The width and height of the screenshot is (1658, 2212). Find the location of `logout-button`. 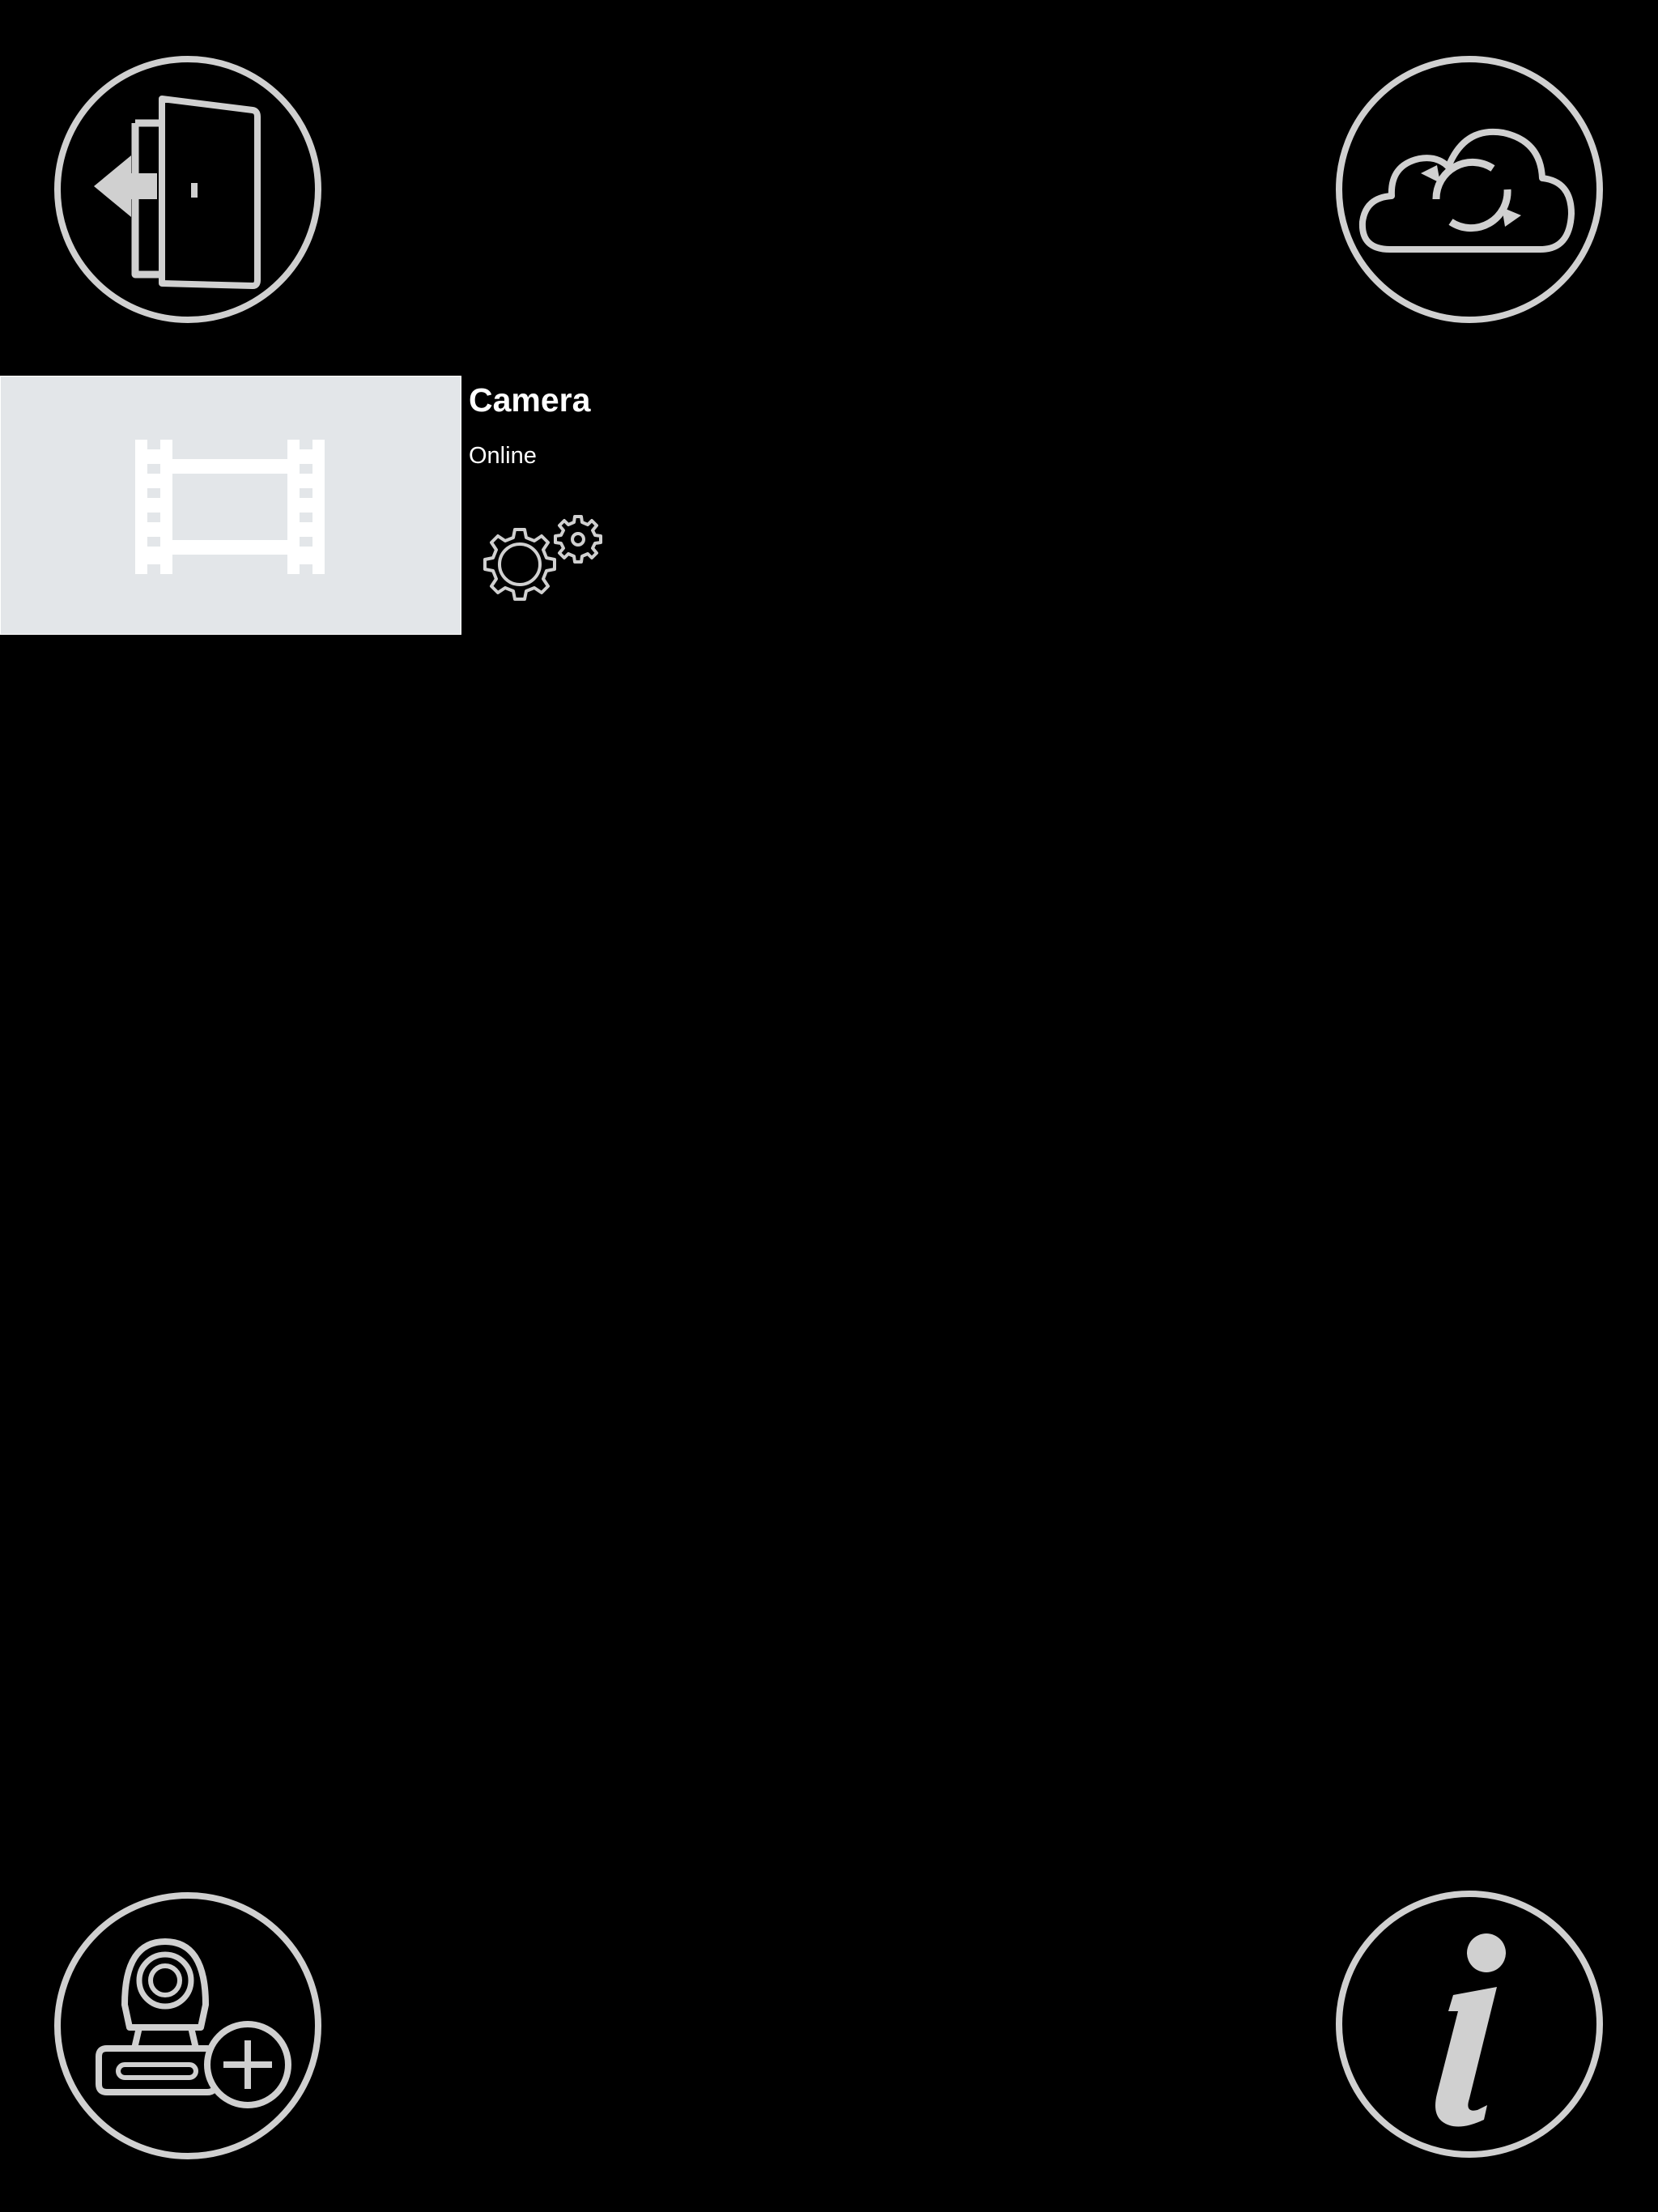

logout-button is located at coordinates (187, 189).